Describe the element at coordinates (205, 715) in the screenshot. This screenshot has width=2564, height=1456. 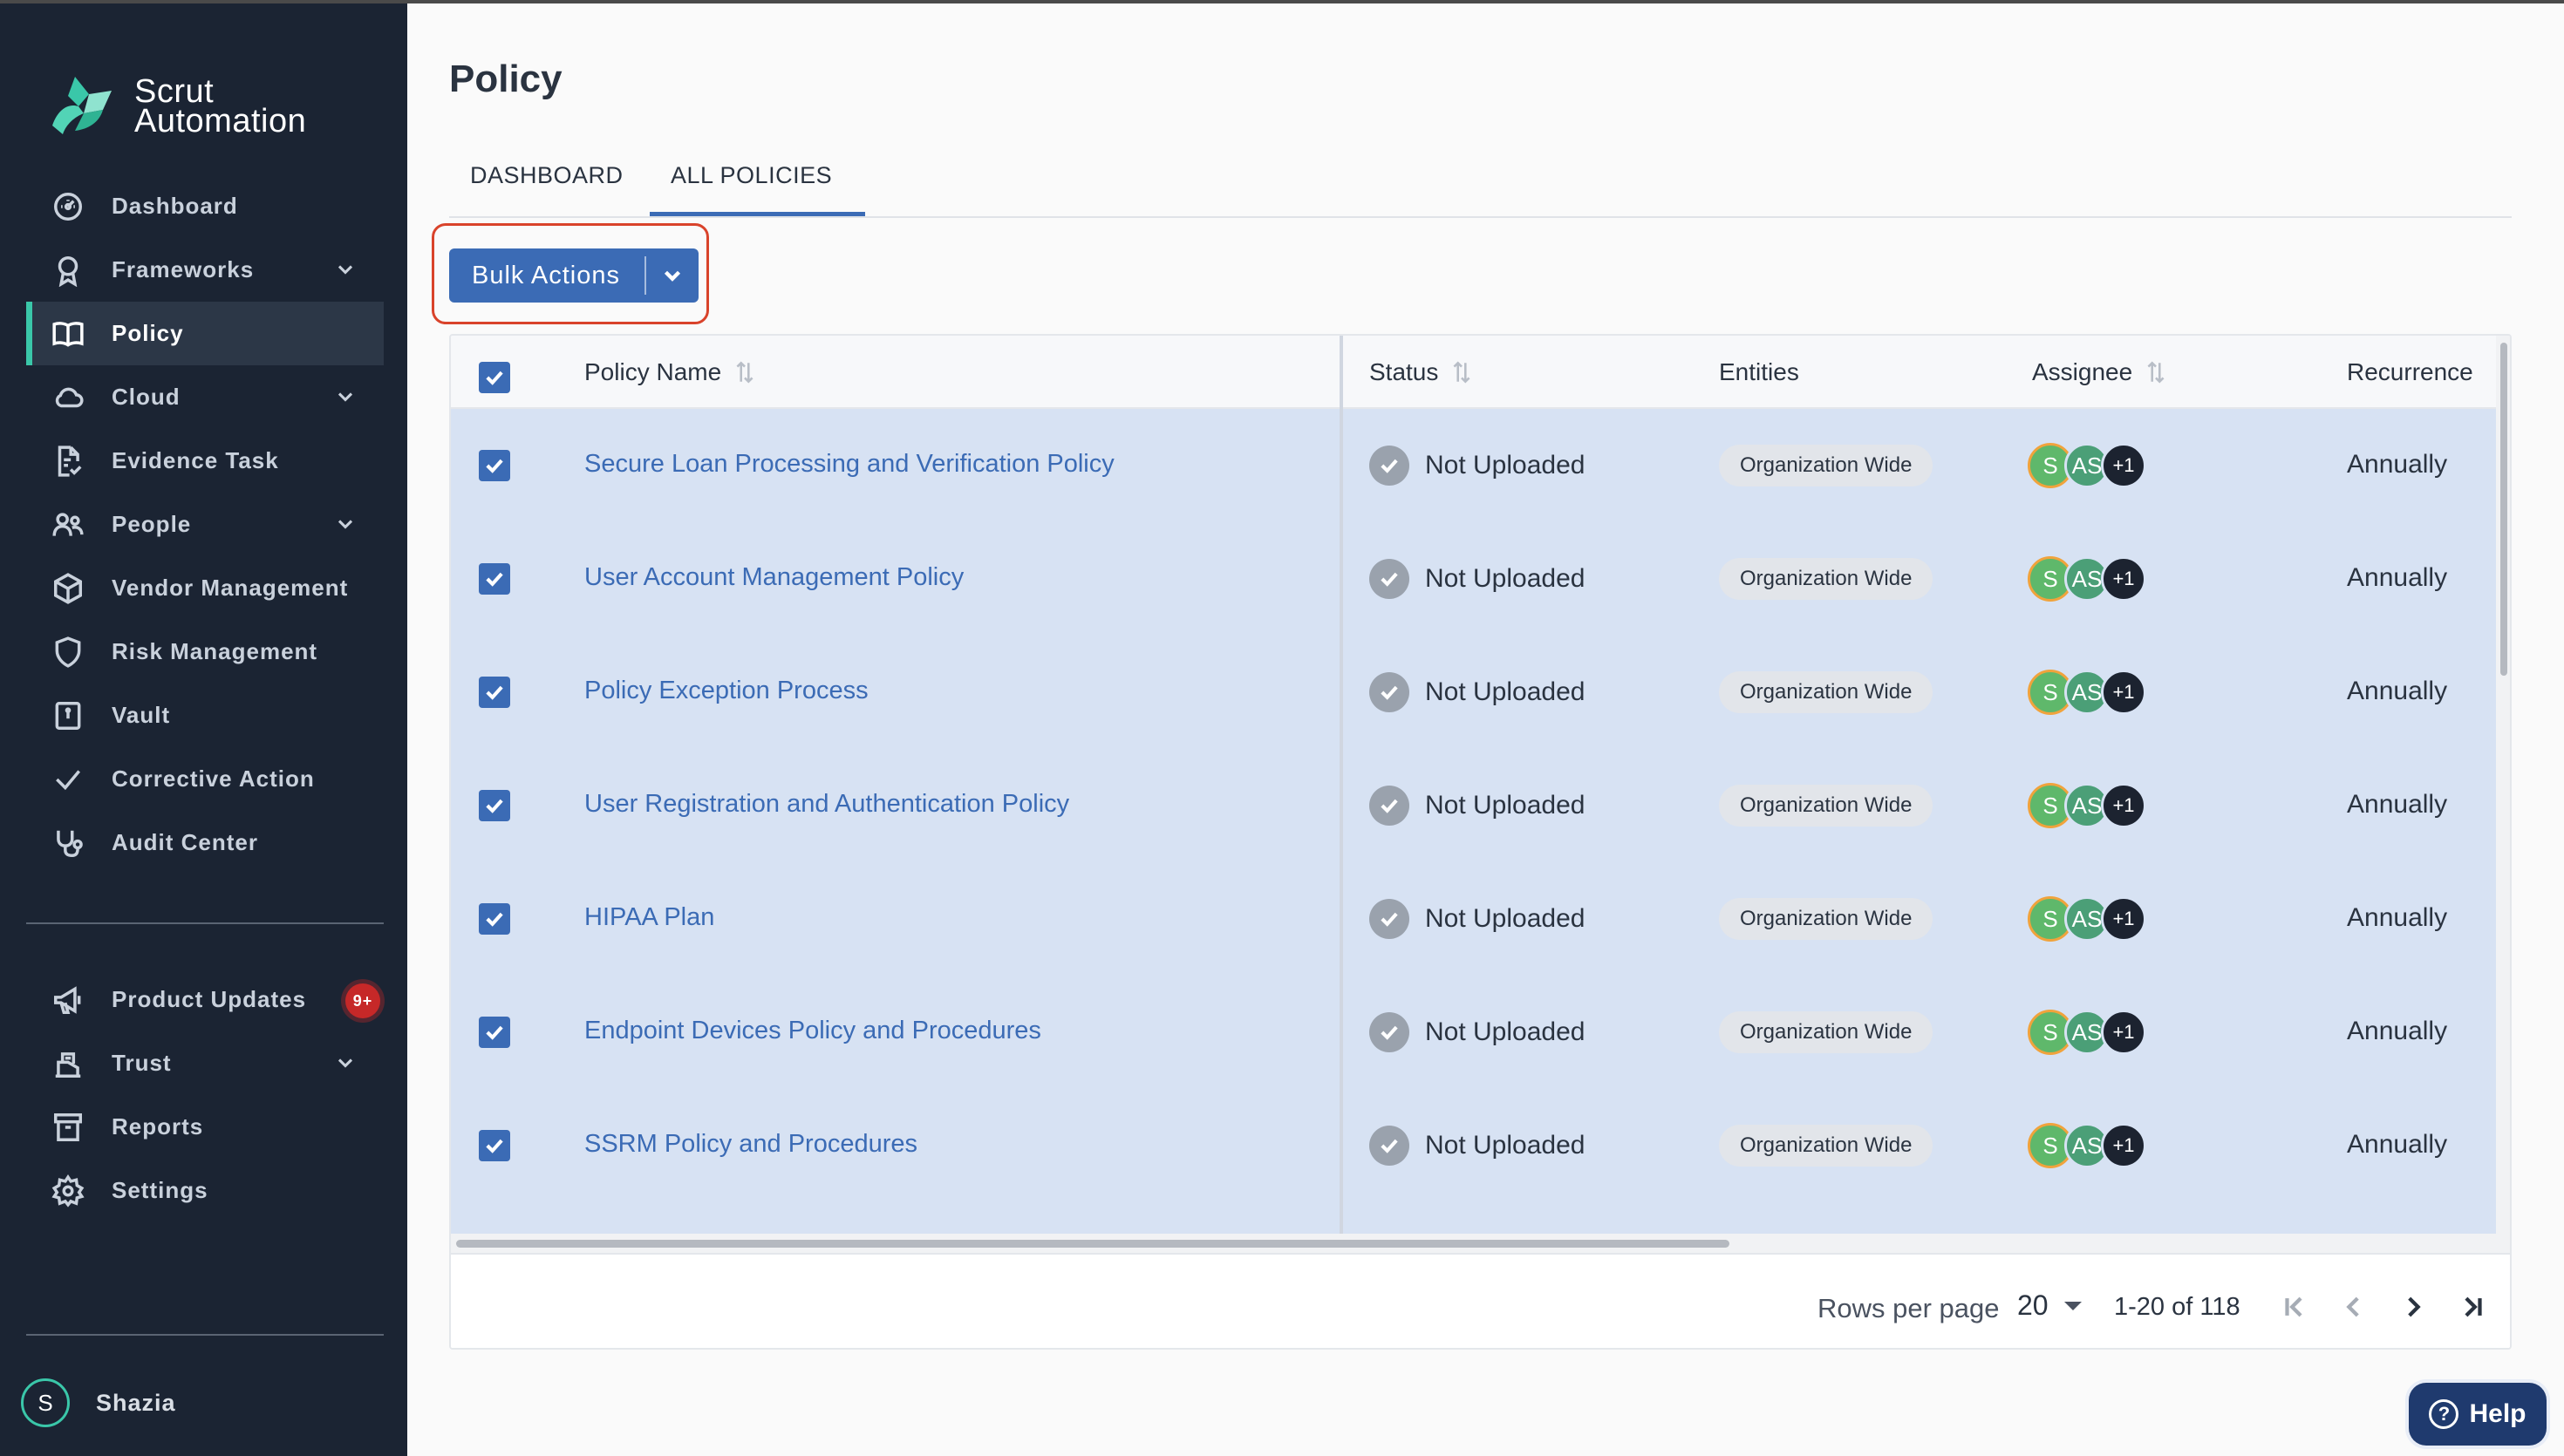
I see `sidebar-item-vault: Vault` at that location.